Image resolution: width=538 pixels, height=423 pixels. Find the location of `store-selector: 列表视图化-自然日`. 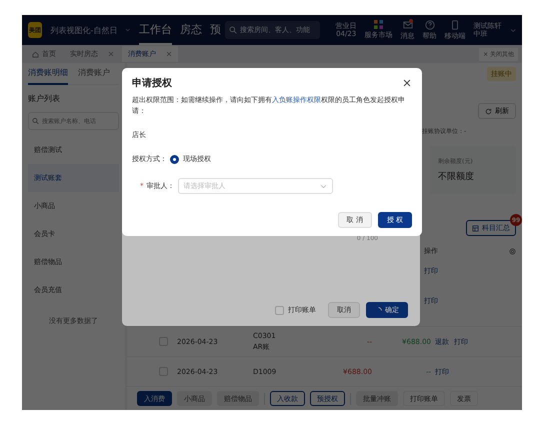

store-selector: 列表视图化-自然日 is located at coordinates (84, 30).